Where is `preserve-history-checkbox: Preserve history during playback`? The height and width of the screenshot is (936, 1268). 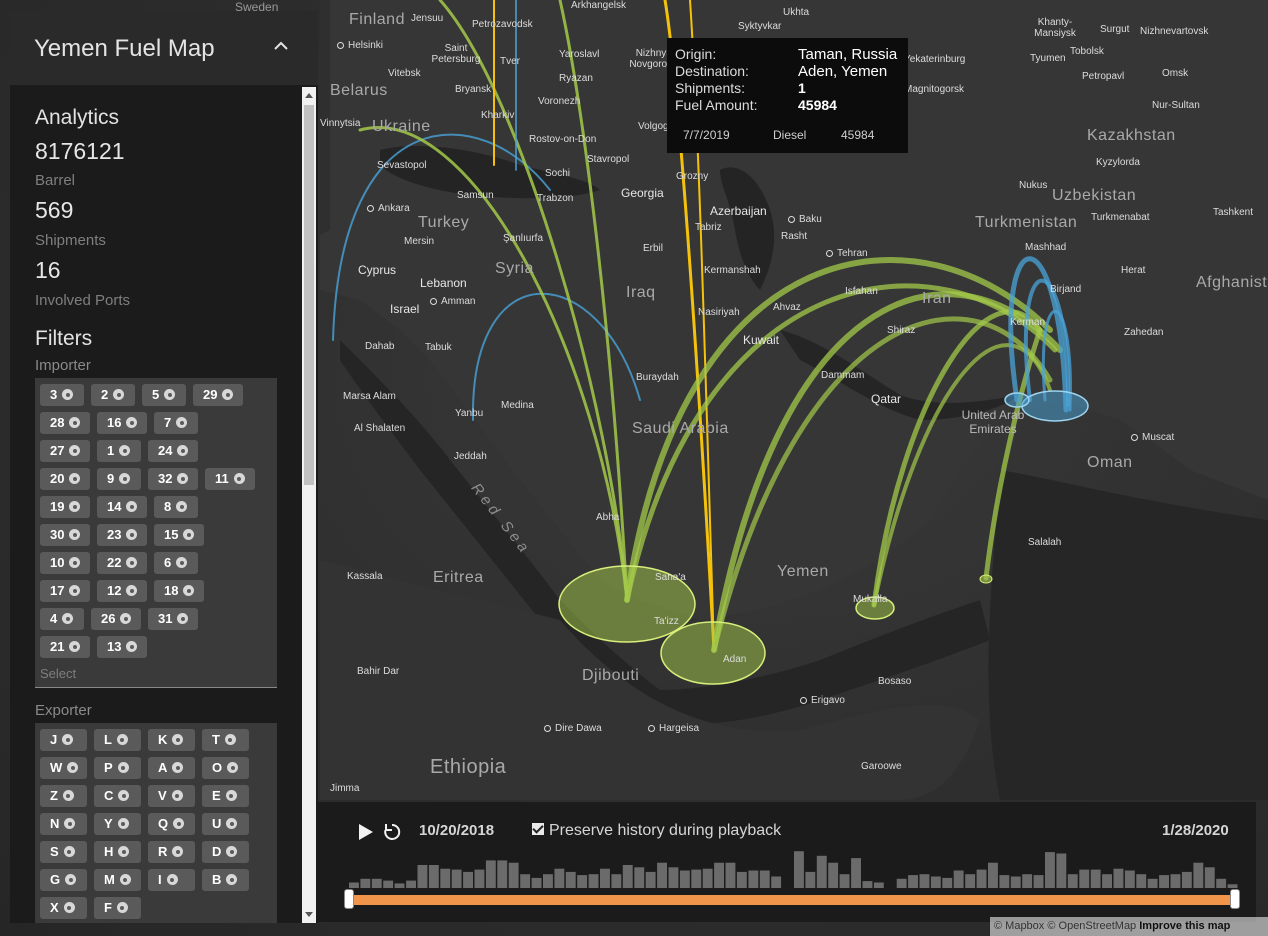
preserve-history-checkbox: Preserve history during playback is located at coordinates (656, 831).